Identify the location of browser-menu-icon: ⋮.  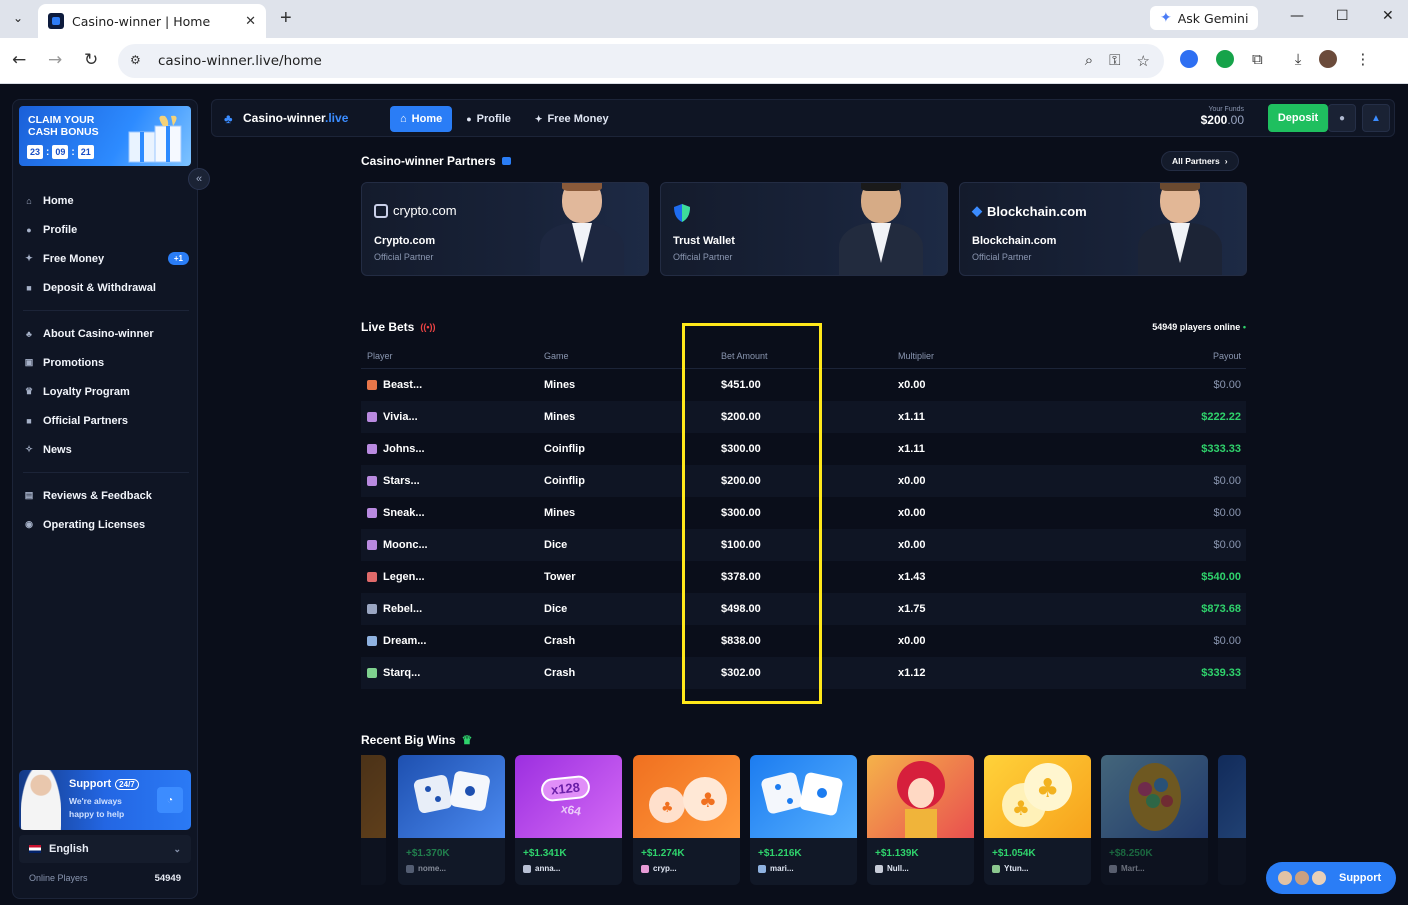
(1362, 59).